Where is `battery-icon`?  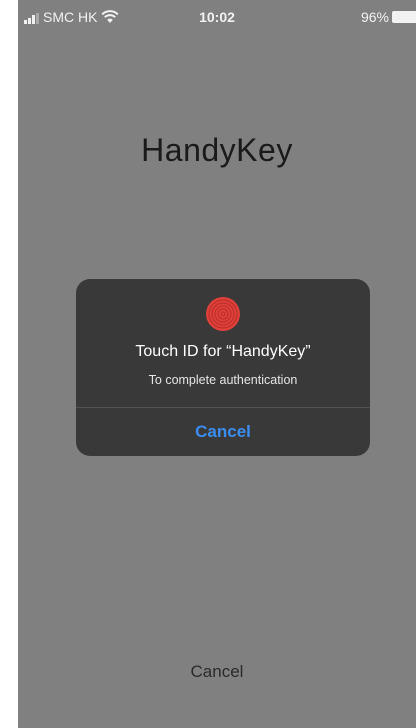 battery-icon is located at coordinates (404, 17).